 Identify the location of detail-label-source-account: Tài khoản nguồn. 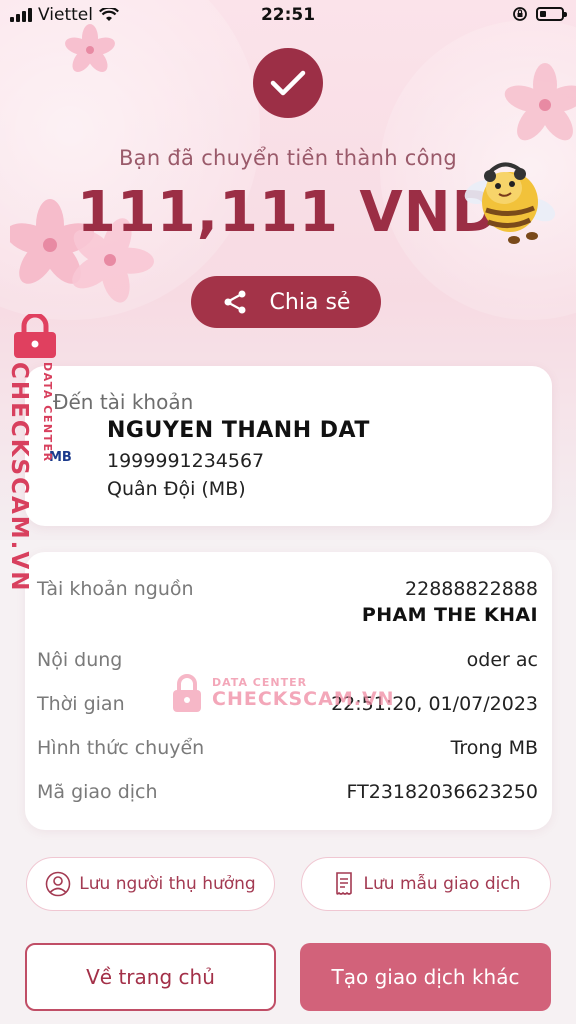
(115, 589).